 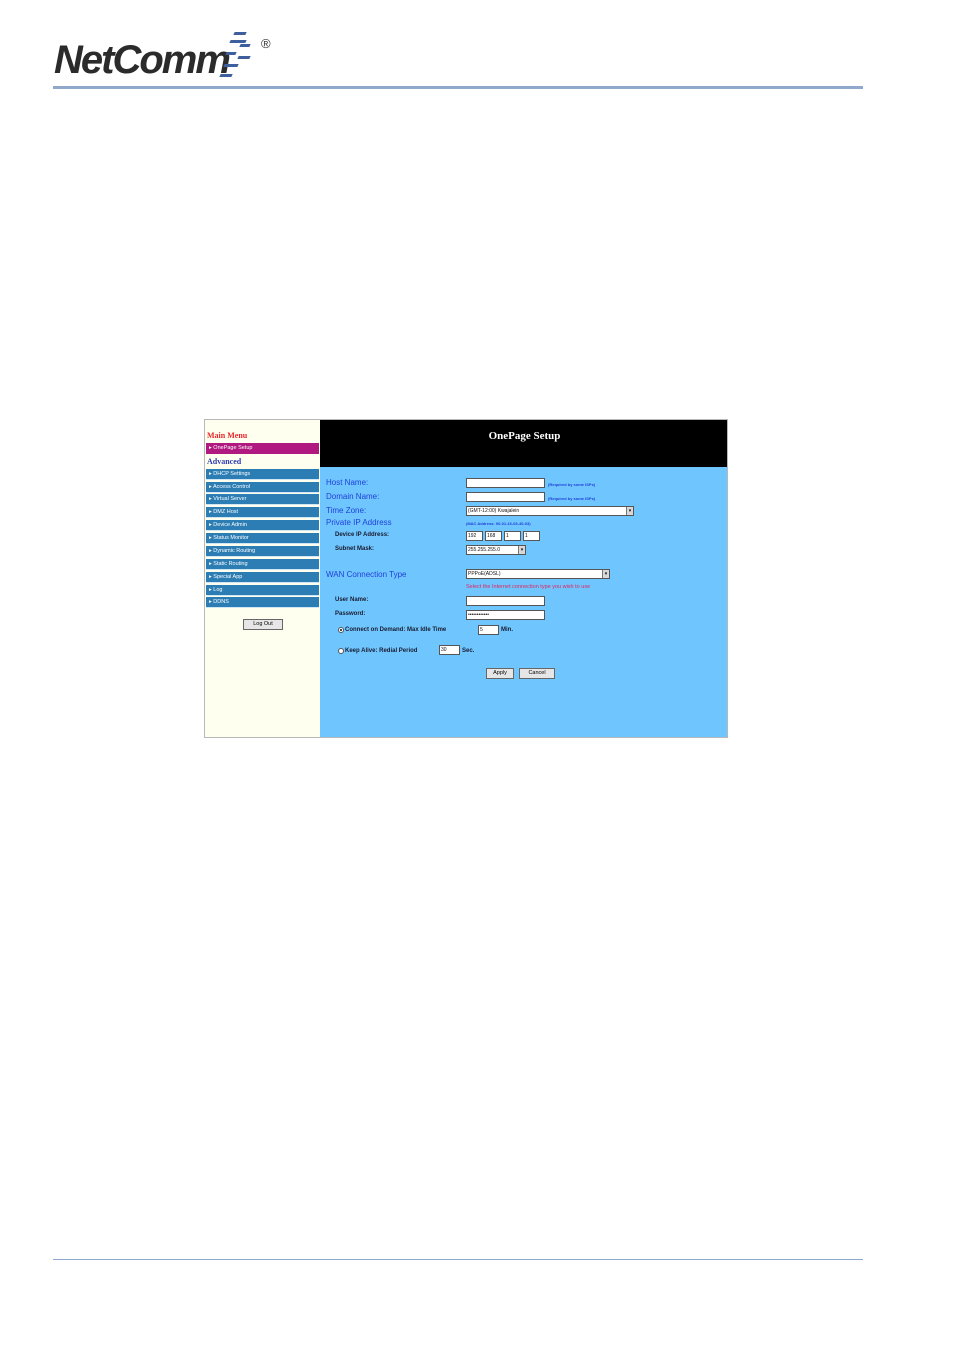 What do you see at coordinates (366, 574) in the screenshot?
I see `wan-connection-type-label: WAN Connection Type` at bounding box center [366, 574].